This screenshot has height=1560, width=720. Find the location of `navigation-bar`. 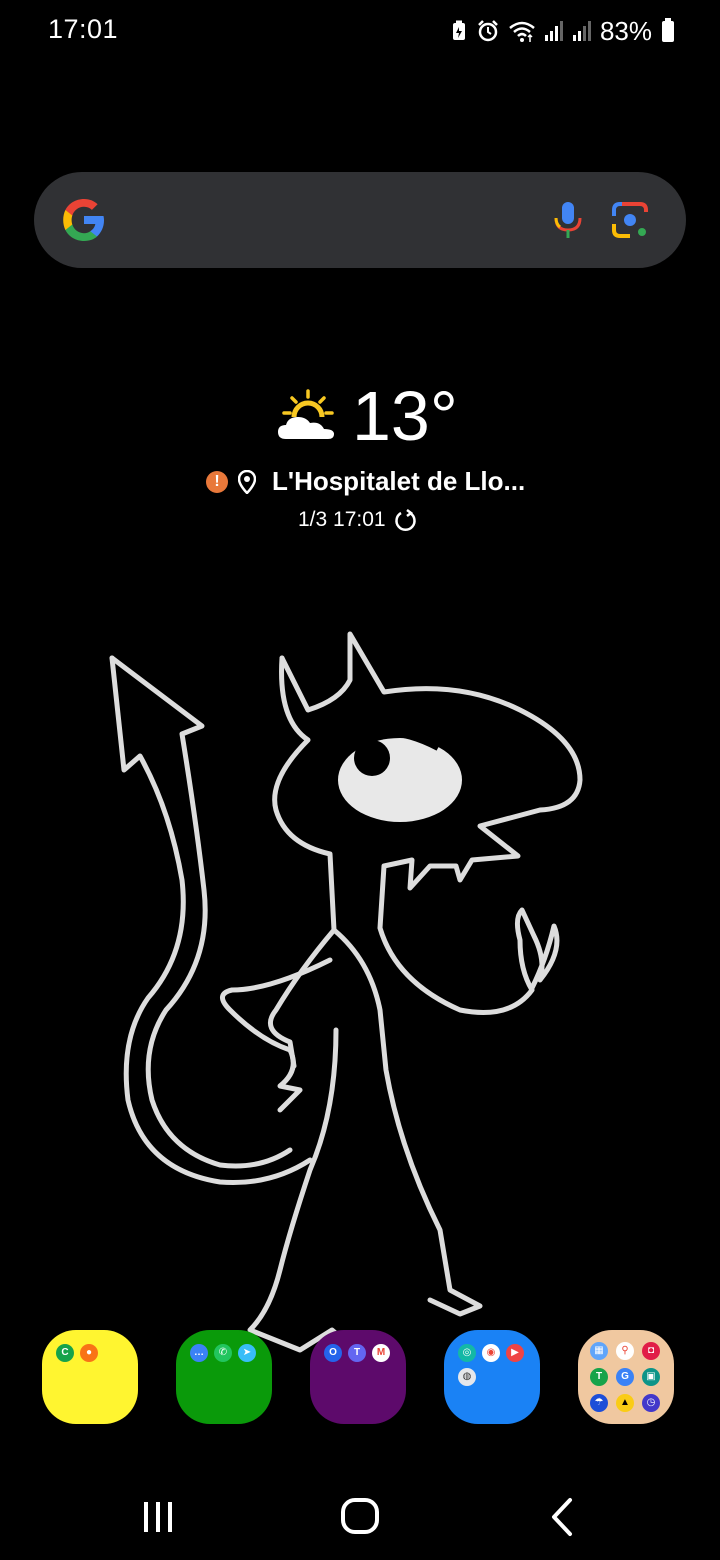

navigation-bar is located at coordinates (360, 1515).